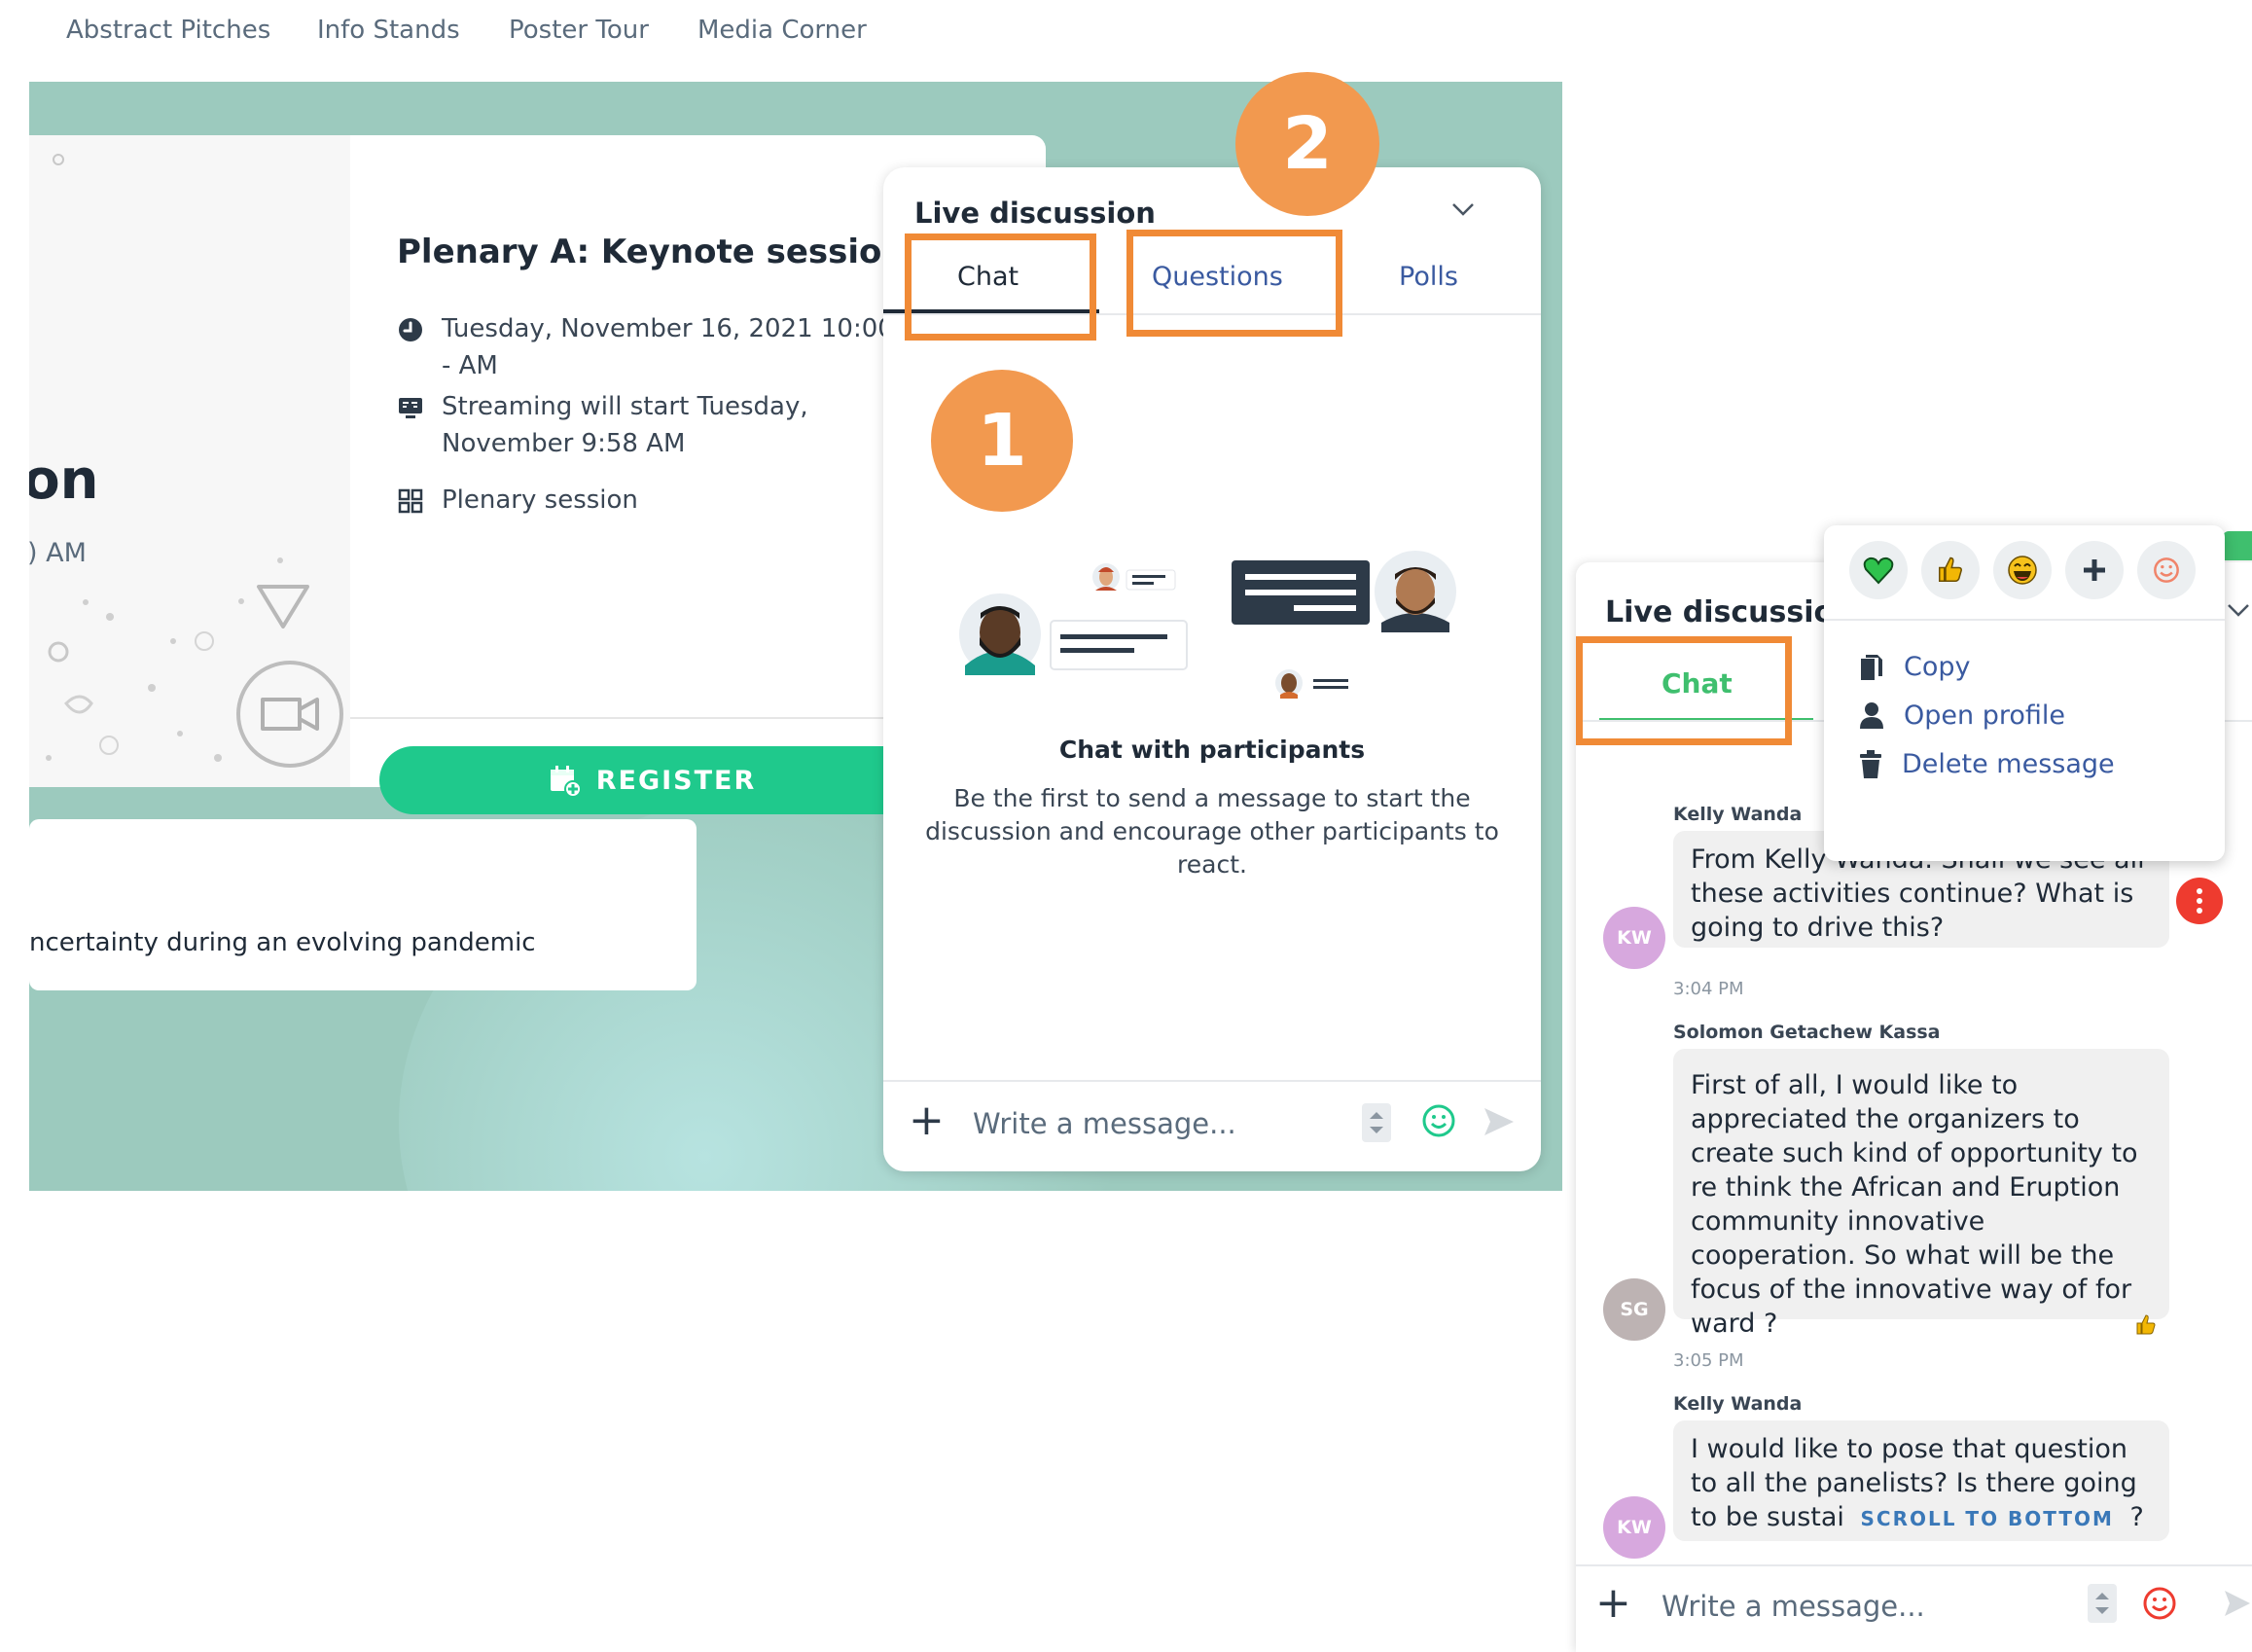 Image resolution: width=2252 pixels, height=1652 pixels. I want to click on message-more-options-button, so click(2199, 901).